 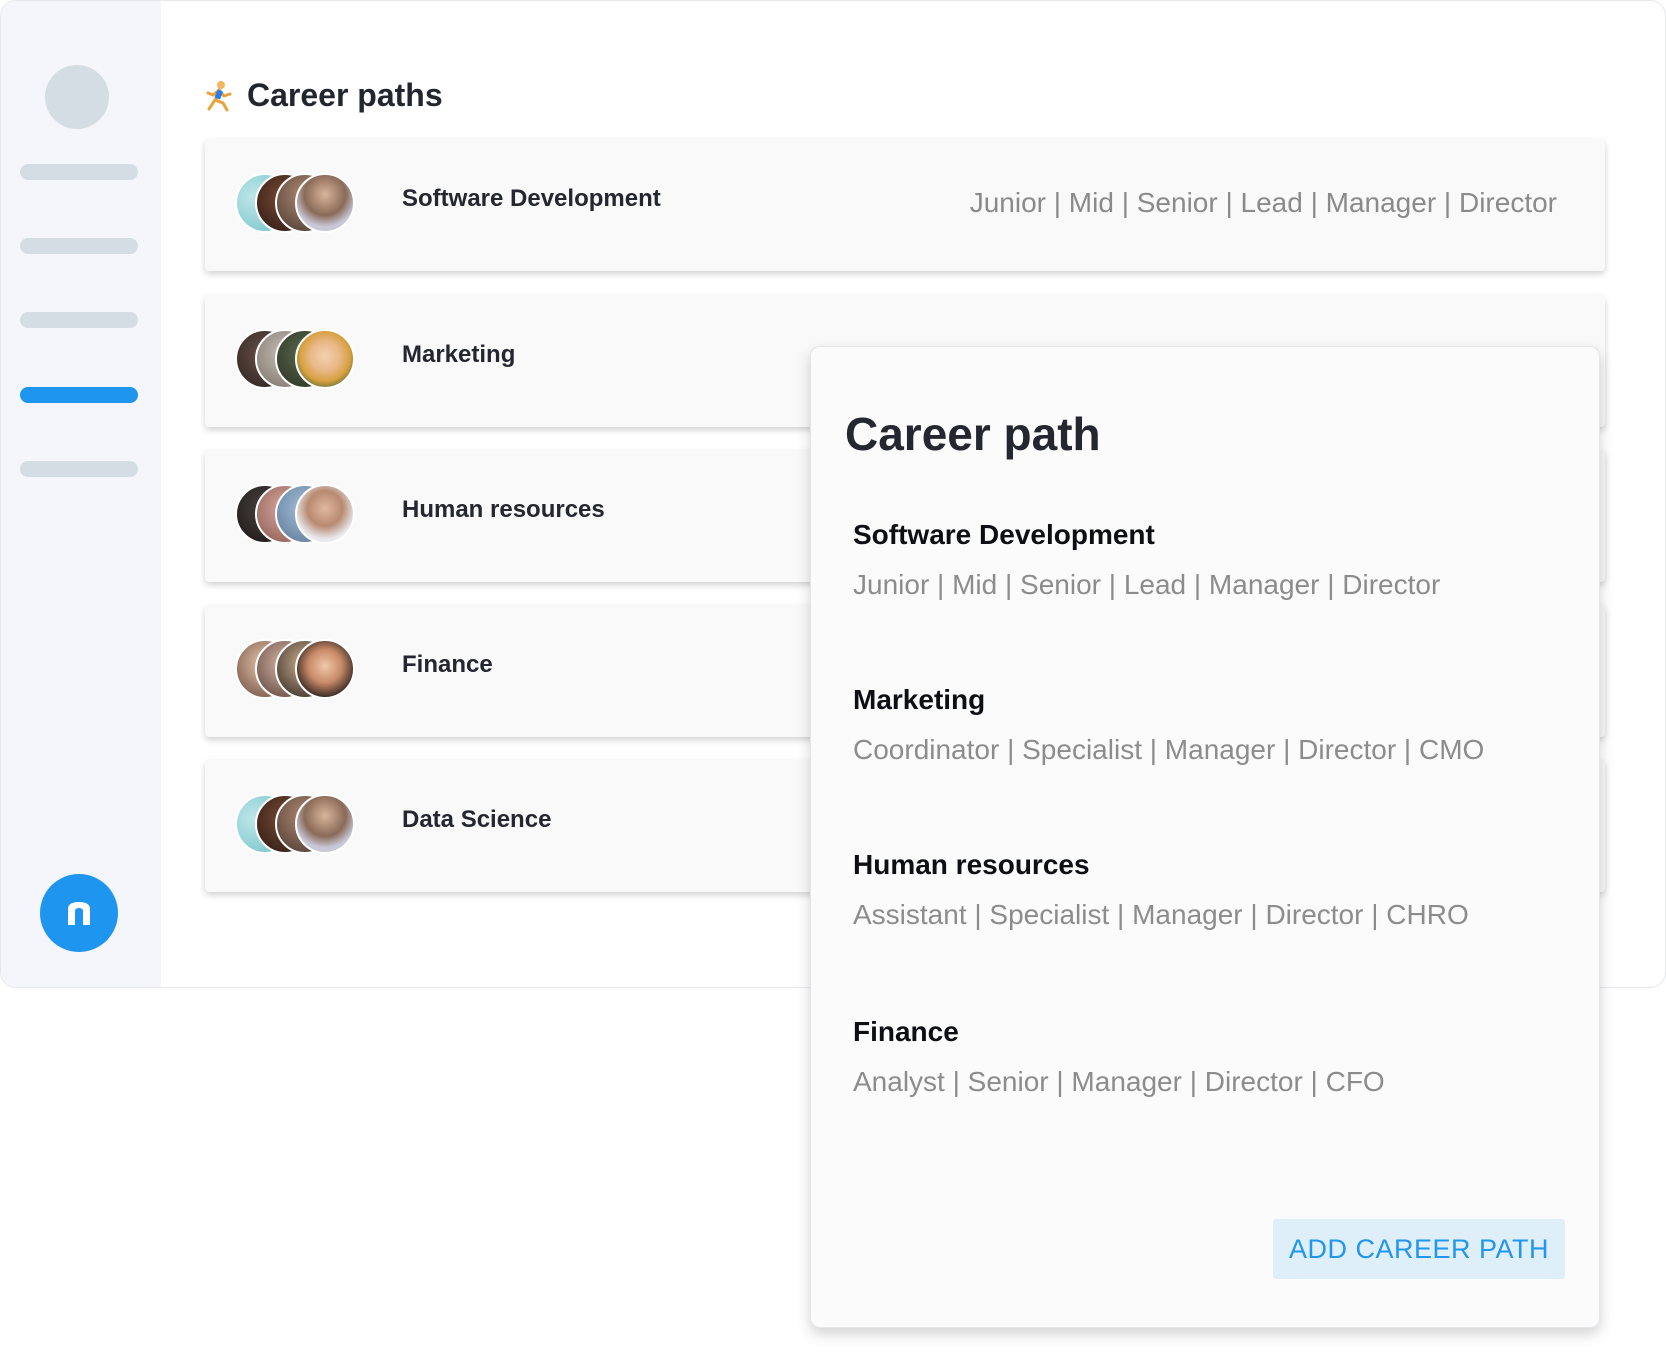 What do you see at coordinates (906, 1031) in the screenshot?
I see `path-name: Finance` at bounding box center [906, 1031].